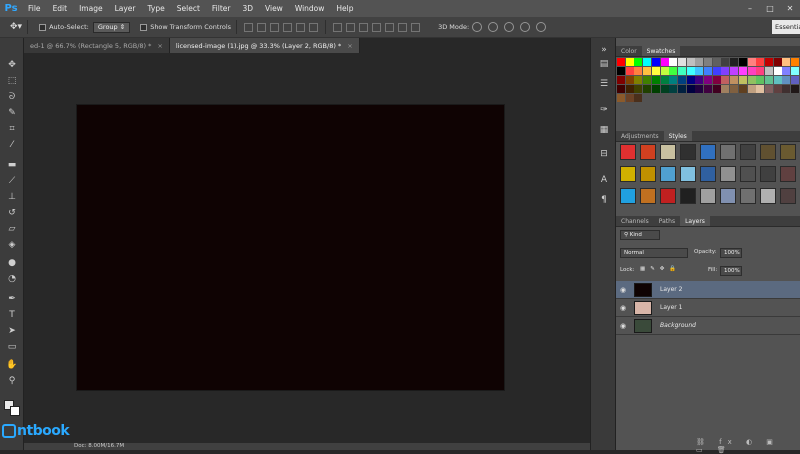 The height and width of the screenshot is (454, 800). Describe the element at coordinates (97, 45) in the screenshot. I see `tab-document-1: ed-1 @ 66.7% (Rectangle 5, RGB/8) * ×` at that location.